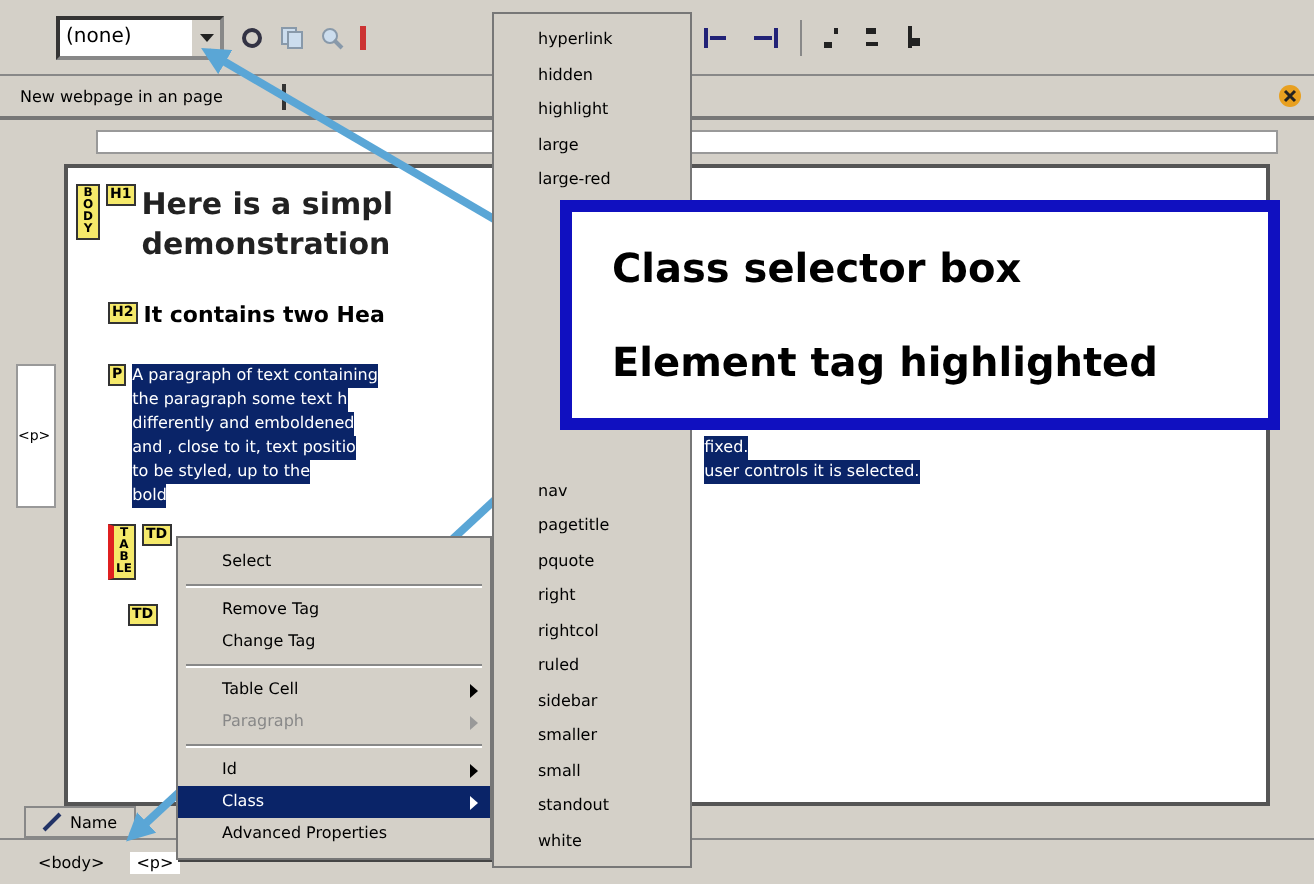  What do you see at coordinates (267, 224) in the screenshot?
I see `heading-text: Here is a simpl demonstration` at bounding box center [267, 224].